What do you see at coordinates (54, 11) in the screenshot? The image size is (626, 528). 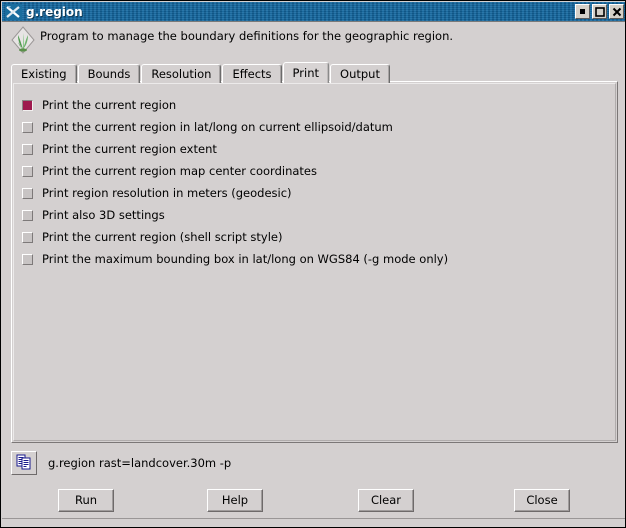 I see `window-title: g.region` at bounding box center [54, 11].